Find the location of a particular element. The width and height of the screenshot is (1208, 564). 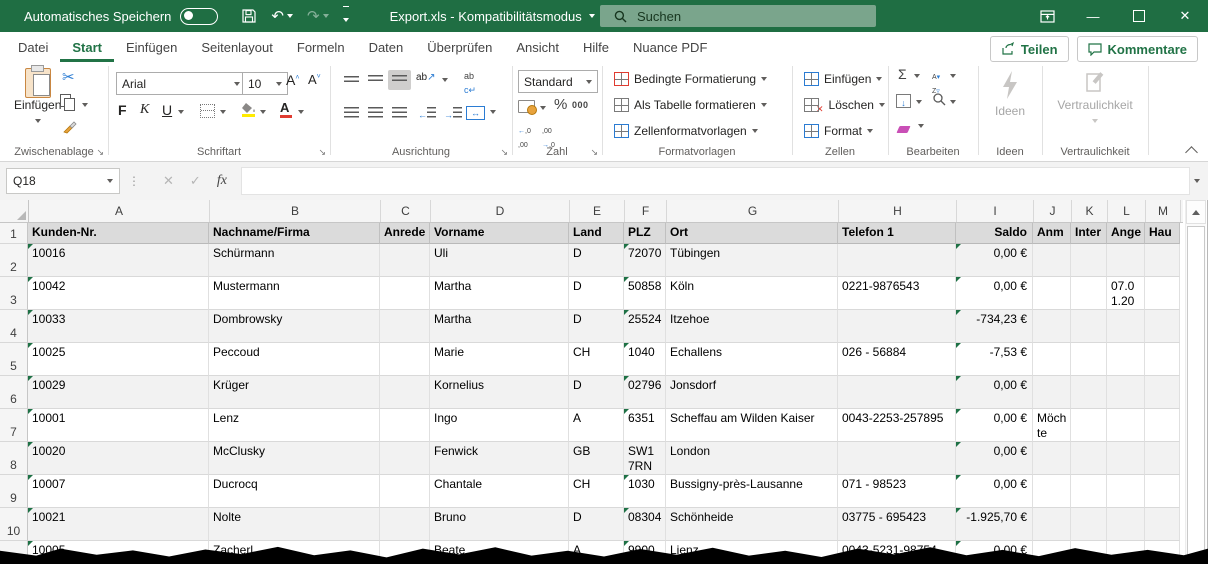

collapse-ribbon-icon is located at coordinates (1191, 152).